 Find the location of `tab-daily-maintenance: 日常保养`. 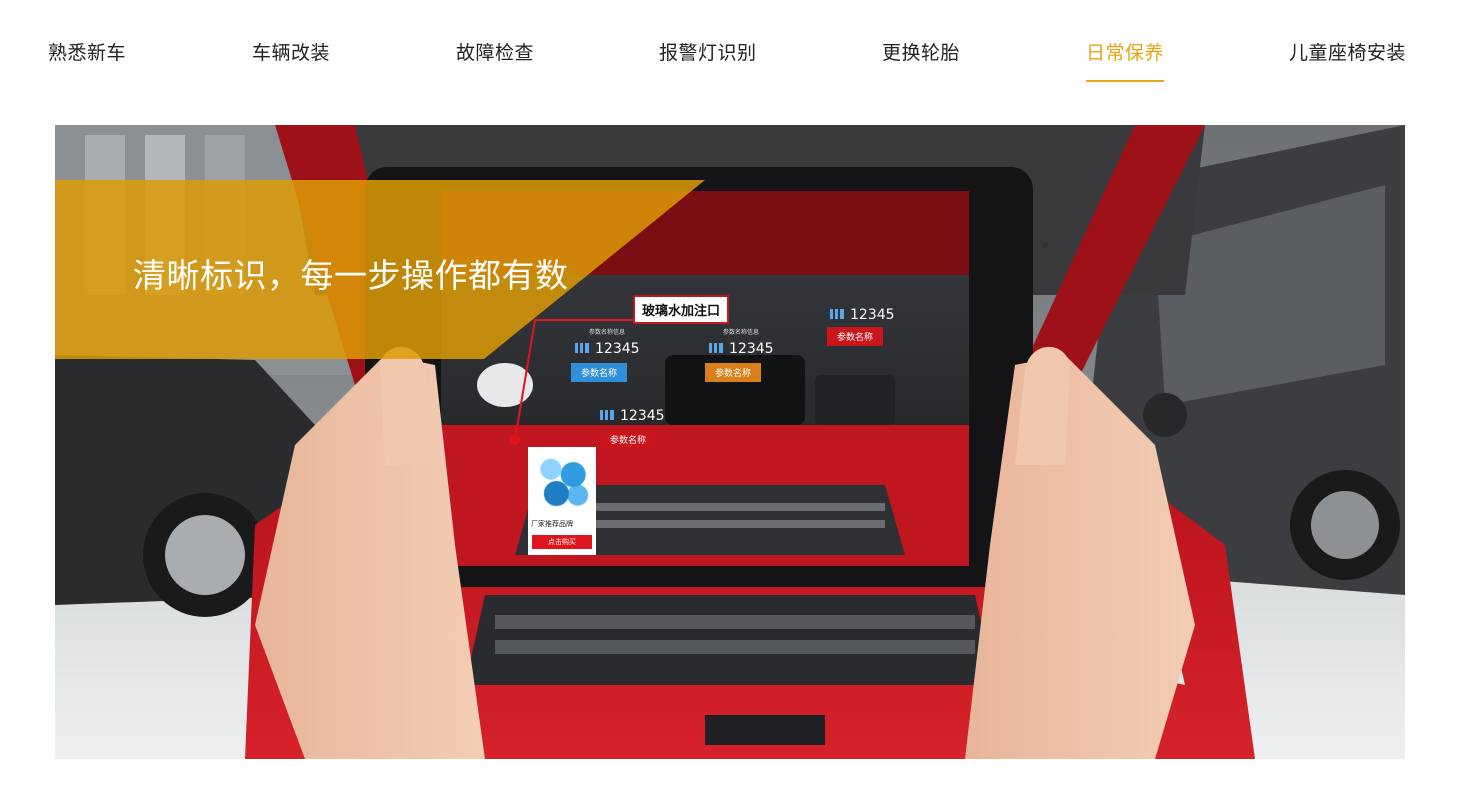

tab-daily-maintenance: 日常保养 is located at coordinates (1125, 60).